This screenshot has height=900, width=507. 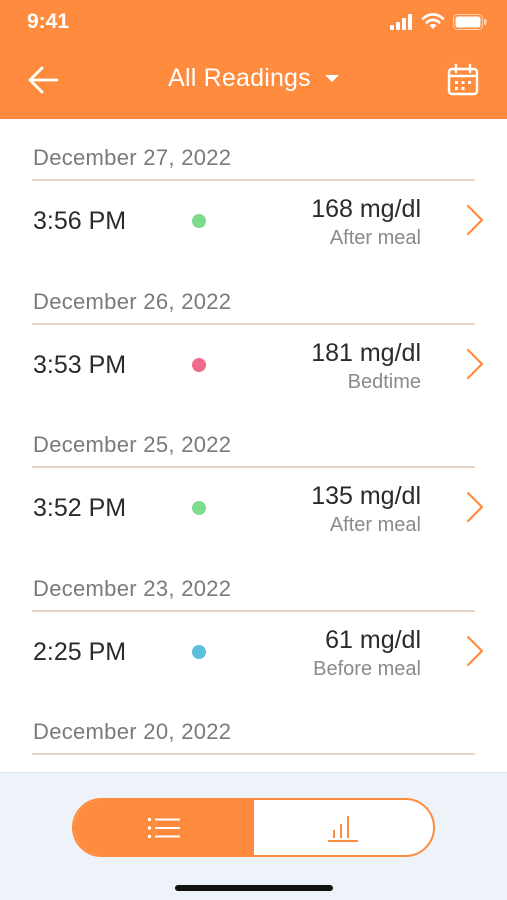 What do you see at coordinates (132, 444) in the screenshot?
I see `reading-date: December 25, 2022` at bounding box center [132, 444].